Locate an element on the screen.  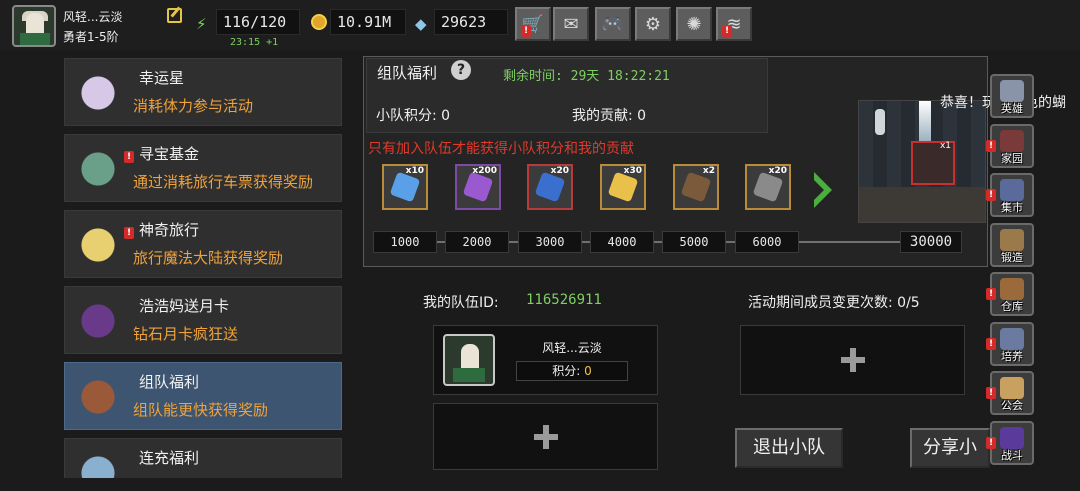
energy-value: 116/120 is located at coordinates (258, 22).